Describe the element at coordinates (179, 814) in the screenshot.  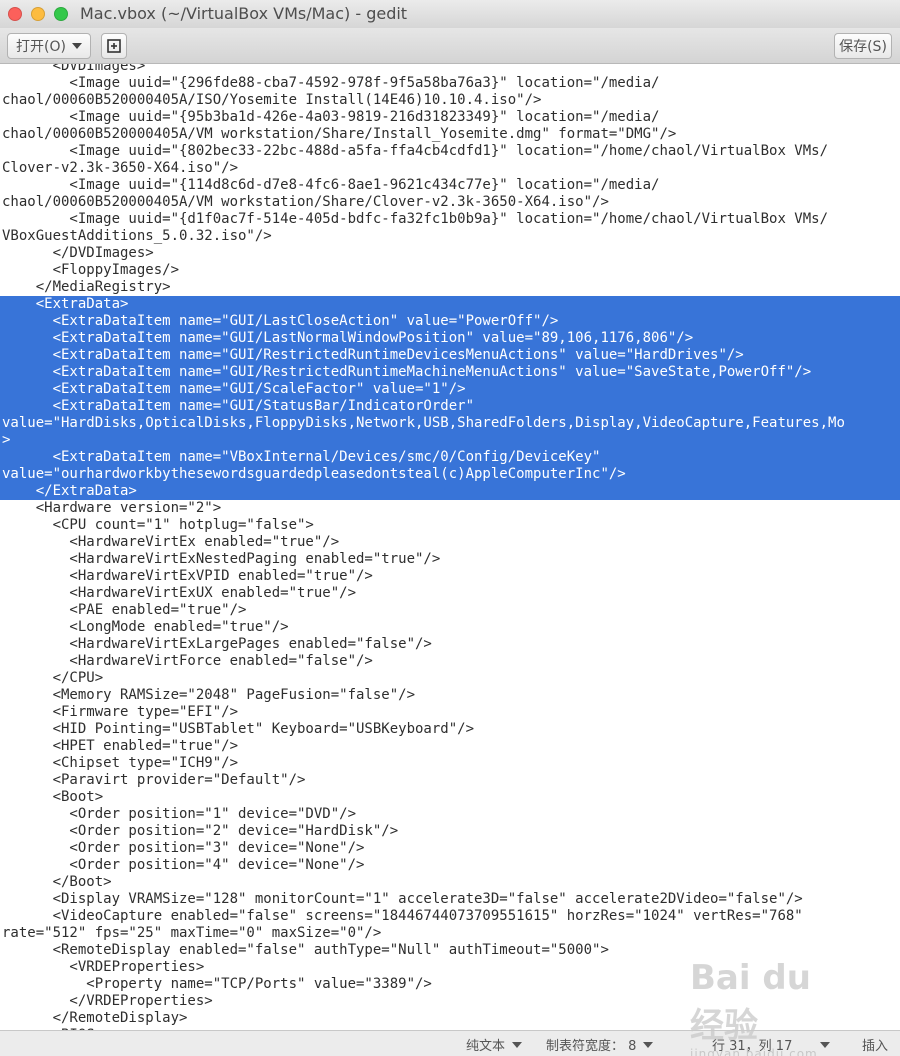
I see `code-line: <Order position="1" device="DVD"/>` at that location.